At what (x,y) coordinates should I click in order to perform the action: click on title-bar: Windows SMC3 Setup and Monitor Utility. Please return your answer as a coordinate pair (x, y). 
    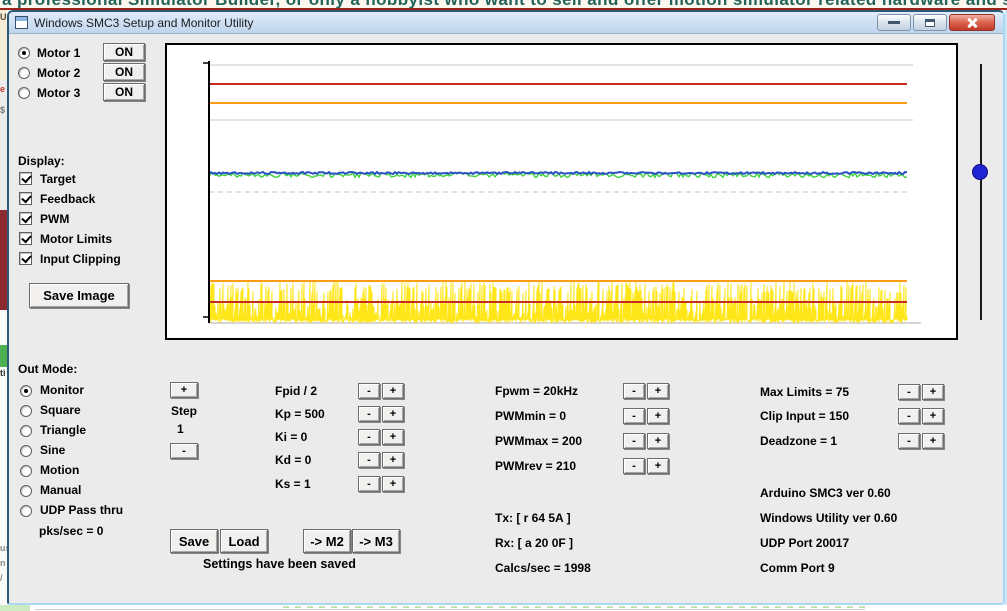
    Looking at the image, I should click on (506, 23).